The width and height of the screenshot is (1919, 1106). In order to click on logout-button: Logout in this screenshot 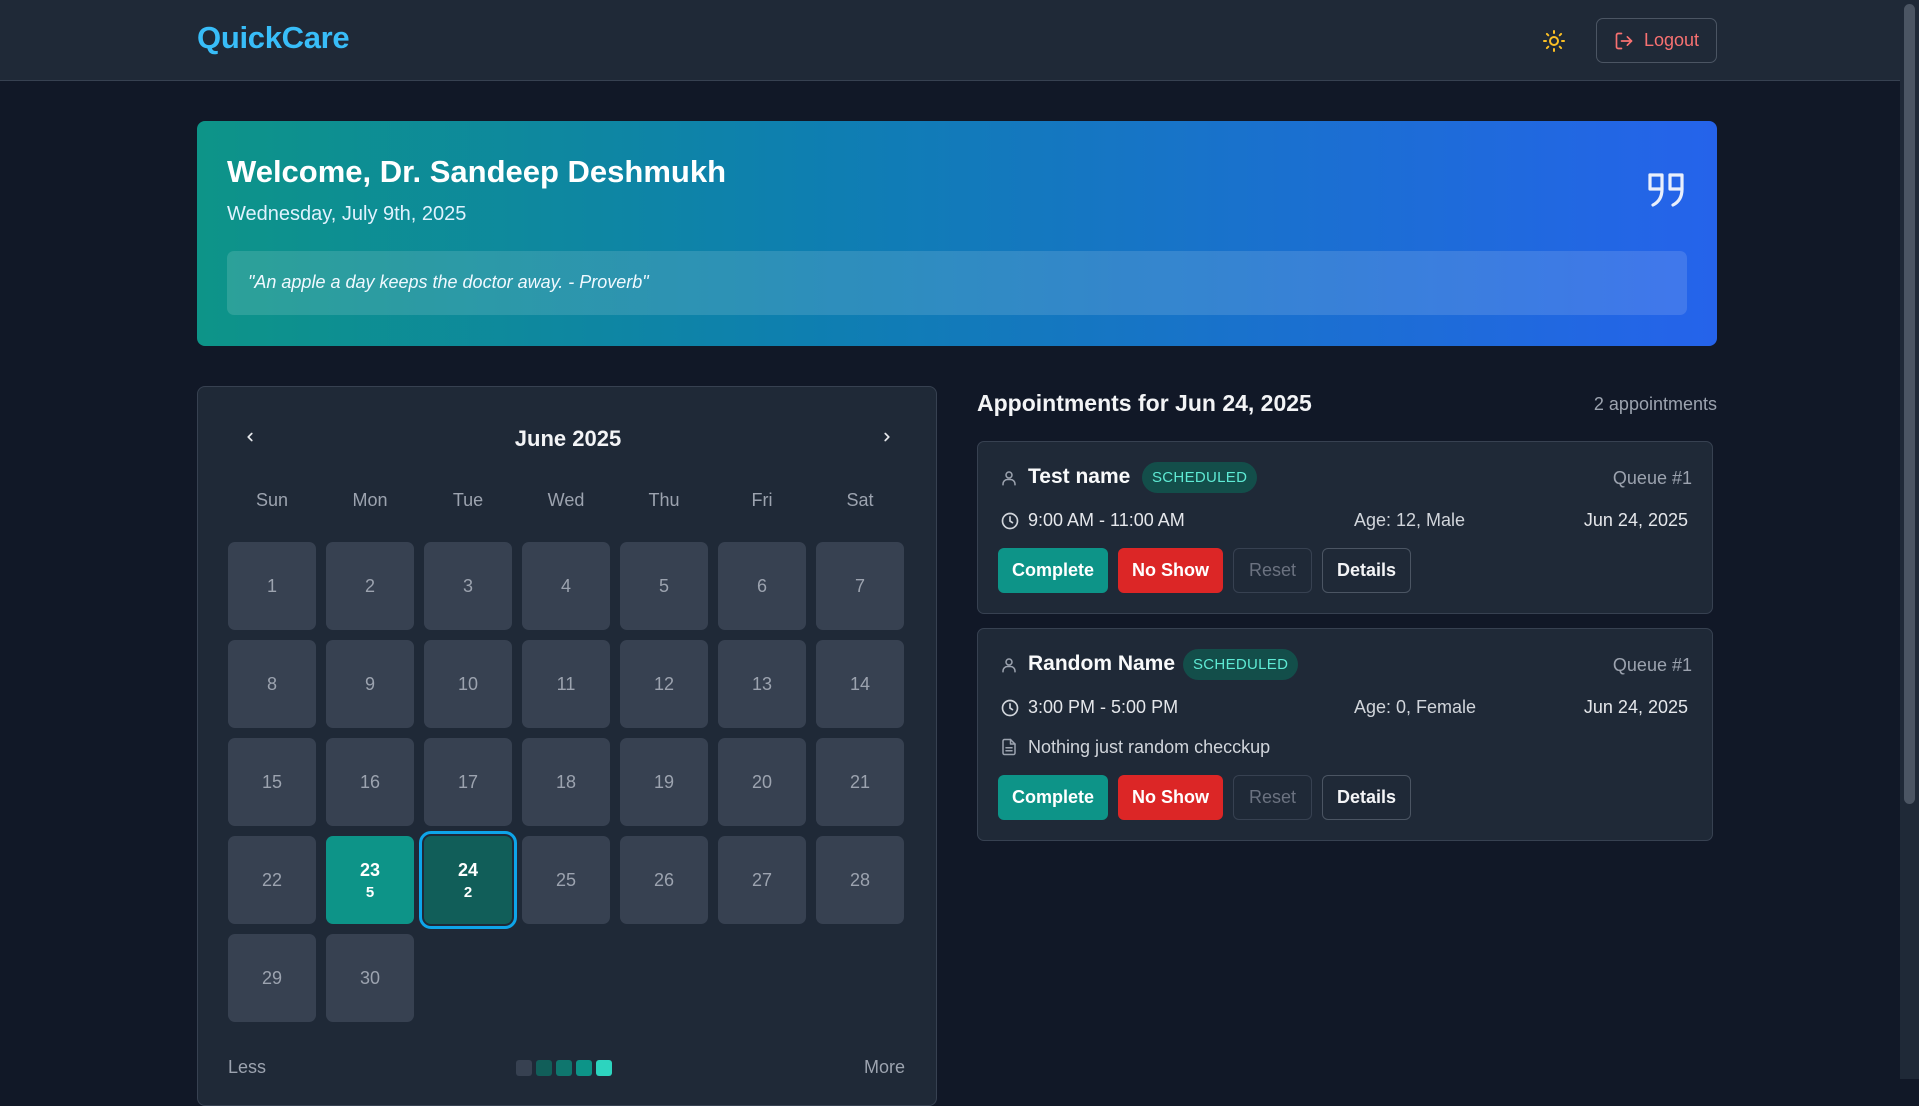, I will do `click(1656, 40)`.